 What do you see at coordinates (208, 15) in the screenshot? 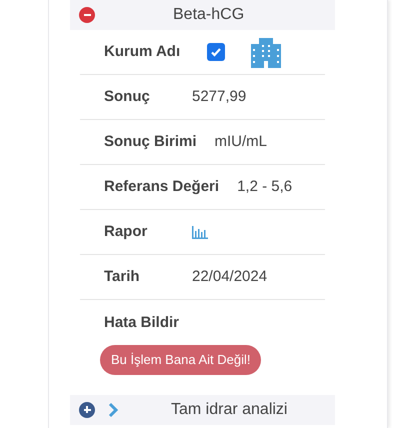
I see `test-name: Beta-hCG` at bounding box center [208, 15].